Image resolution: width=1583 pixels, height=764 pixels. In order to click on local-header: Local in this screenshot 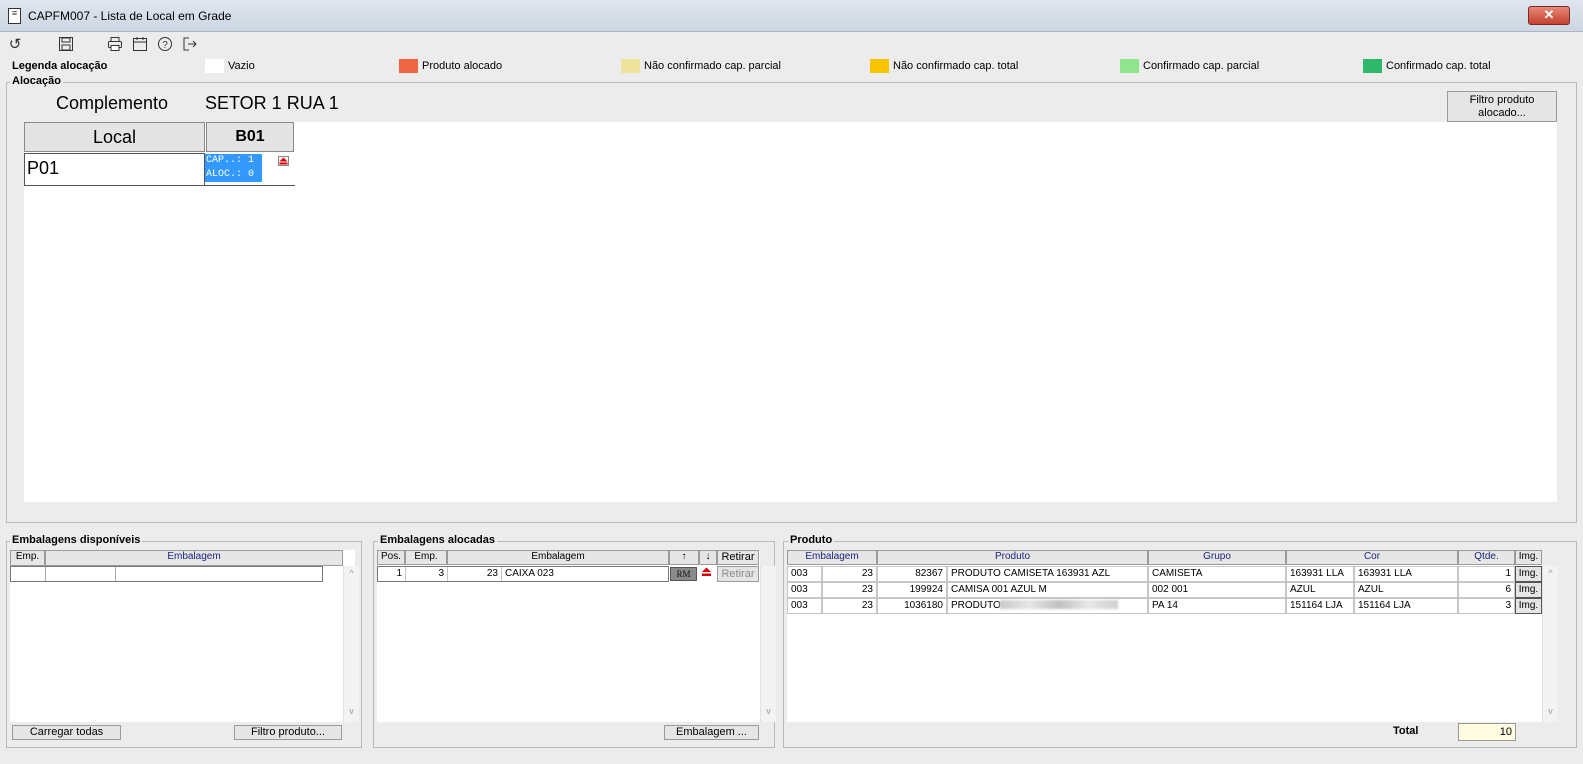, I will do `click(114, 137)`.